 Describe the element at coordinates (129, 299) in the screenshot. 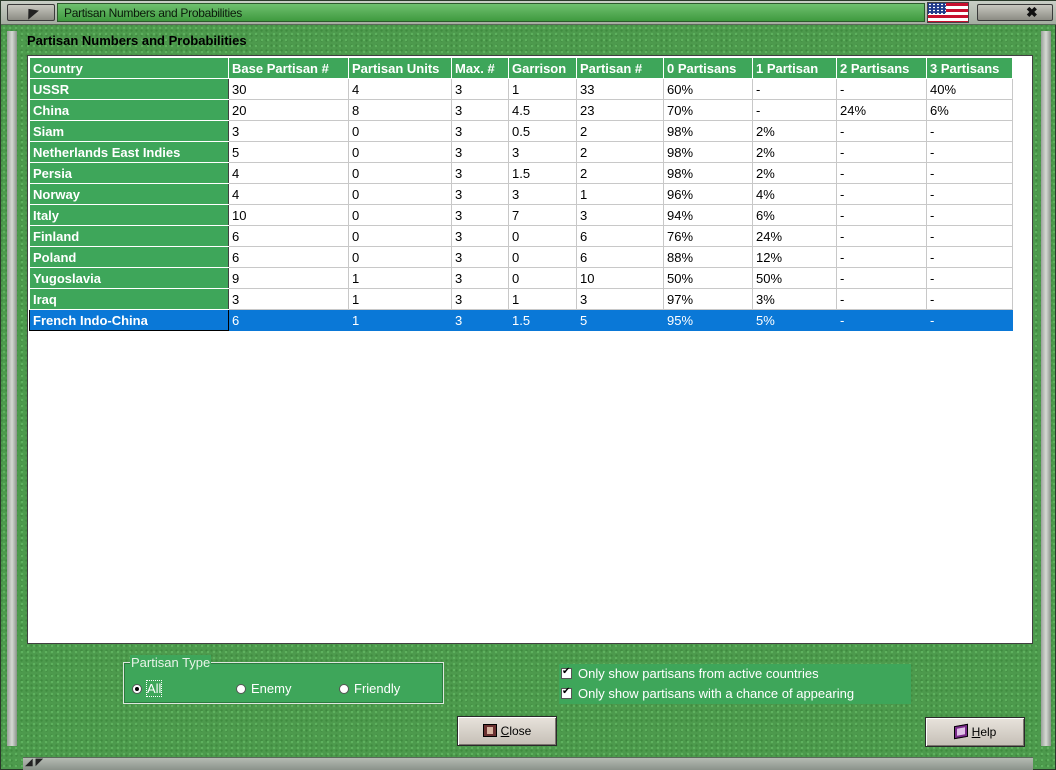

I see `country-cell: Iraq` at that location.